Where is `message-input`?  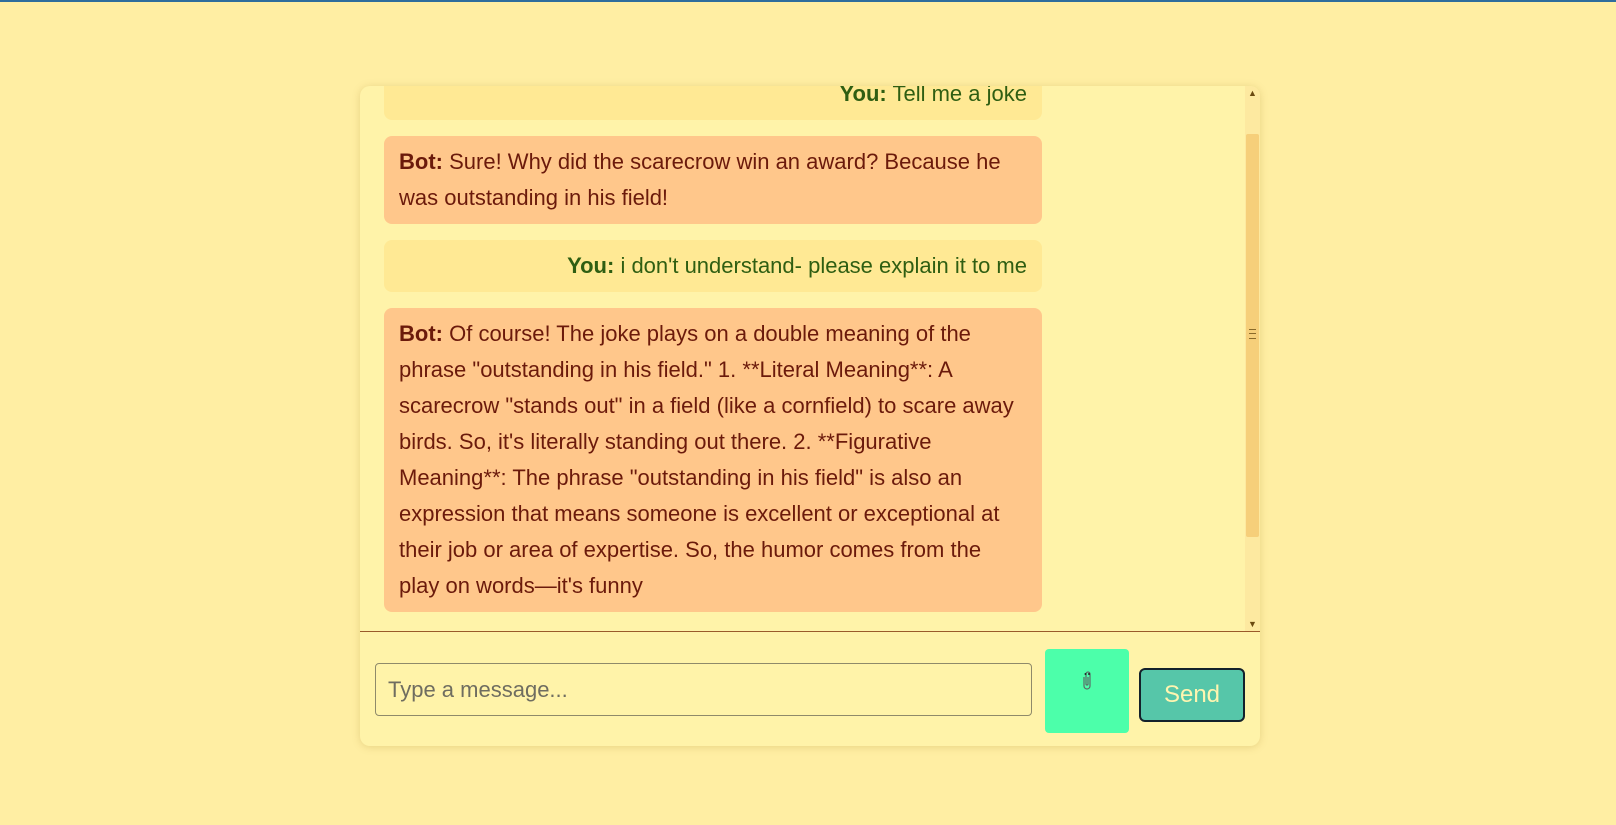 message-input is located at coordinates (703, 689).